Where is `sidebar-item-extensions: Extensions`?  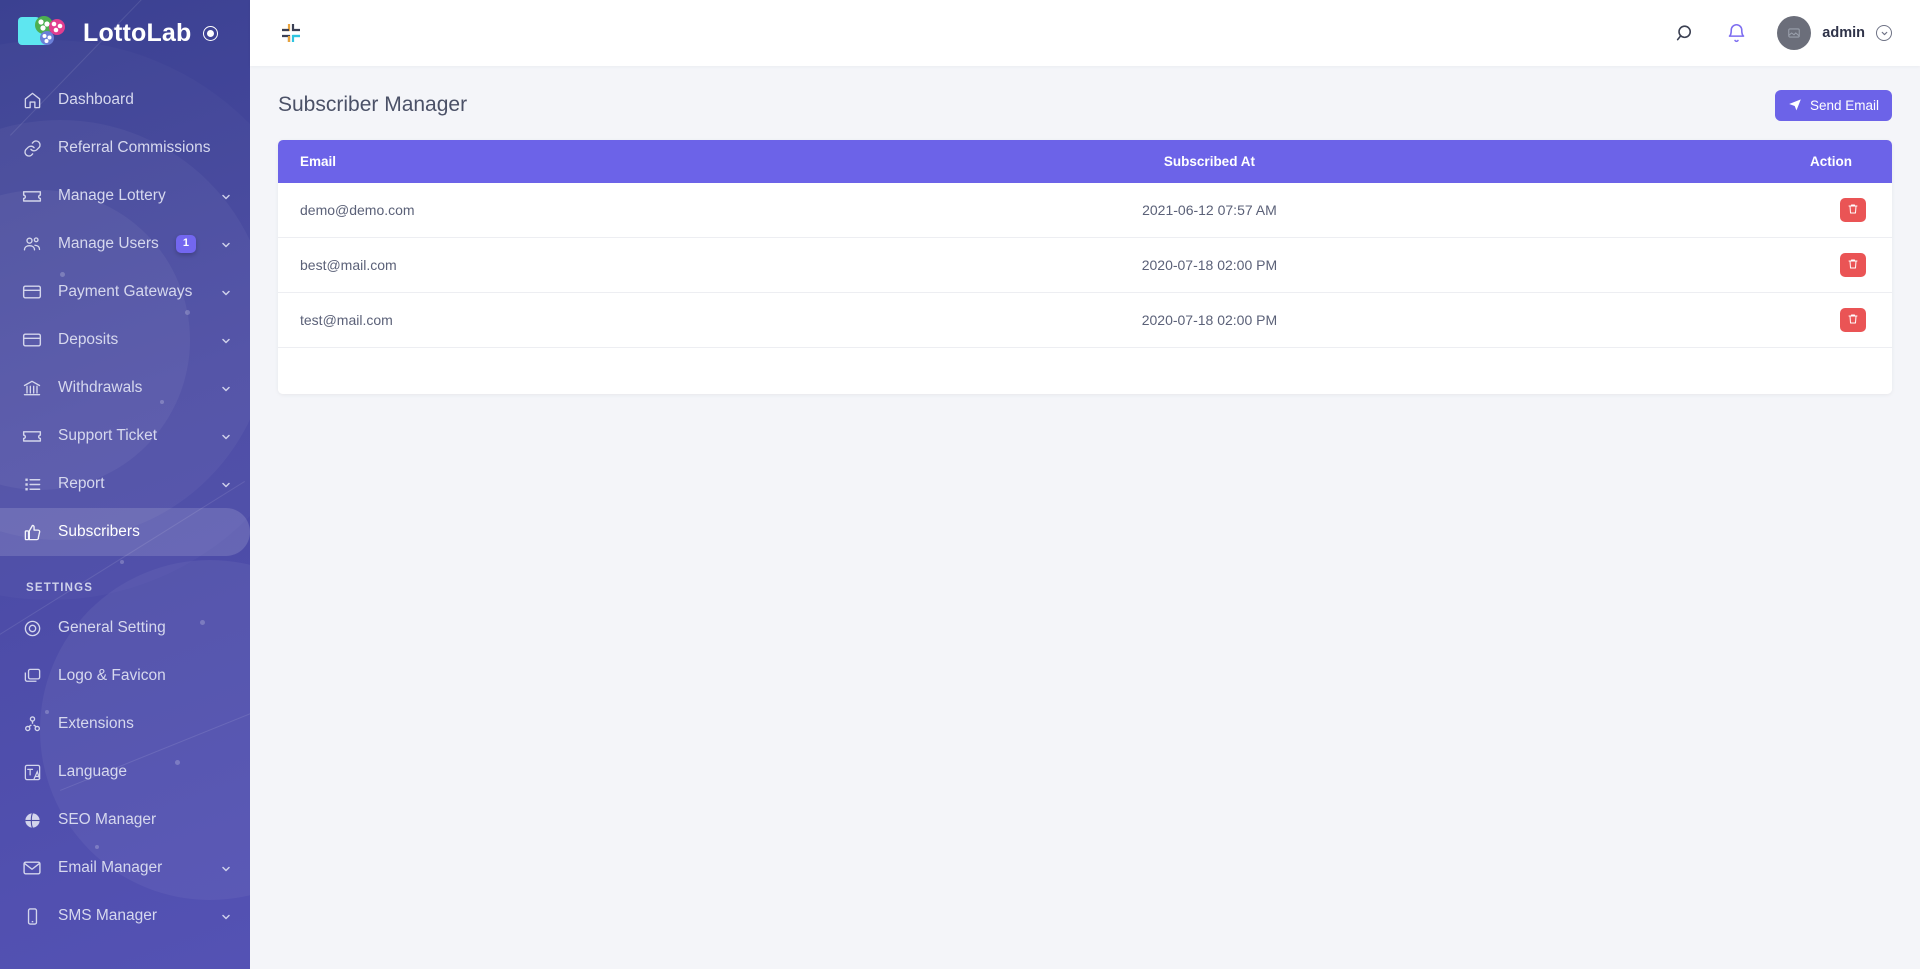 sidebar-item-extensions: Extensions is located at coordinates (125, 724).